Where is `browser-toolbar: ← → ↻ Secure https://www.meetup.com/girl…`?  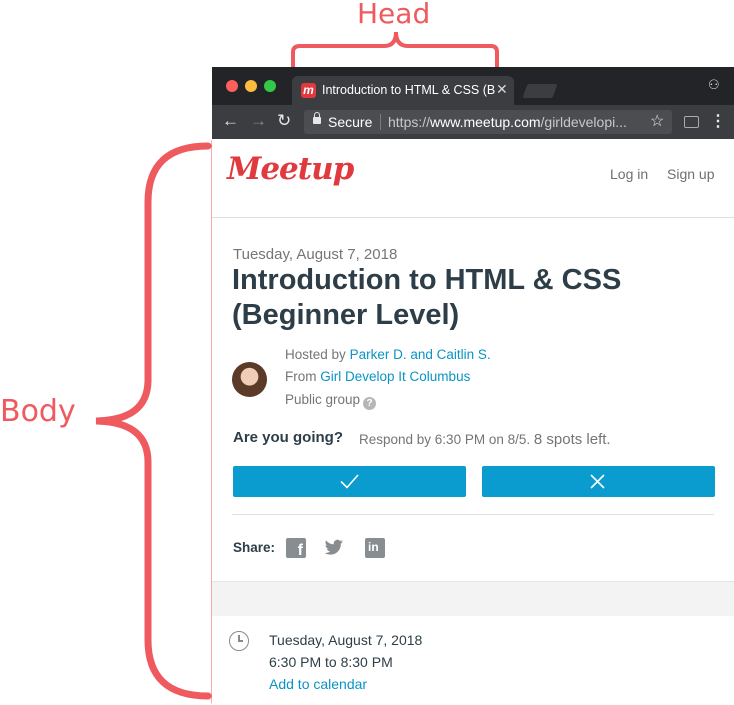
browser-toolbar: ← → ↻ Secure https://www.meetup.com/girl… is located at coordinates (473, 122).